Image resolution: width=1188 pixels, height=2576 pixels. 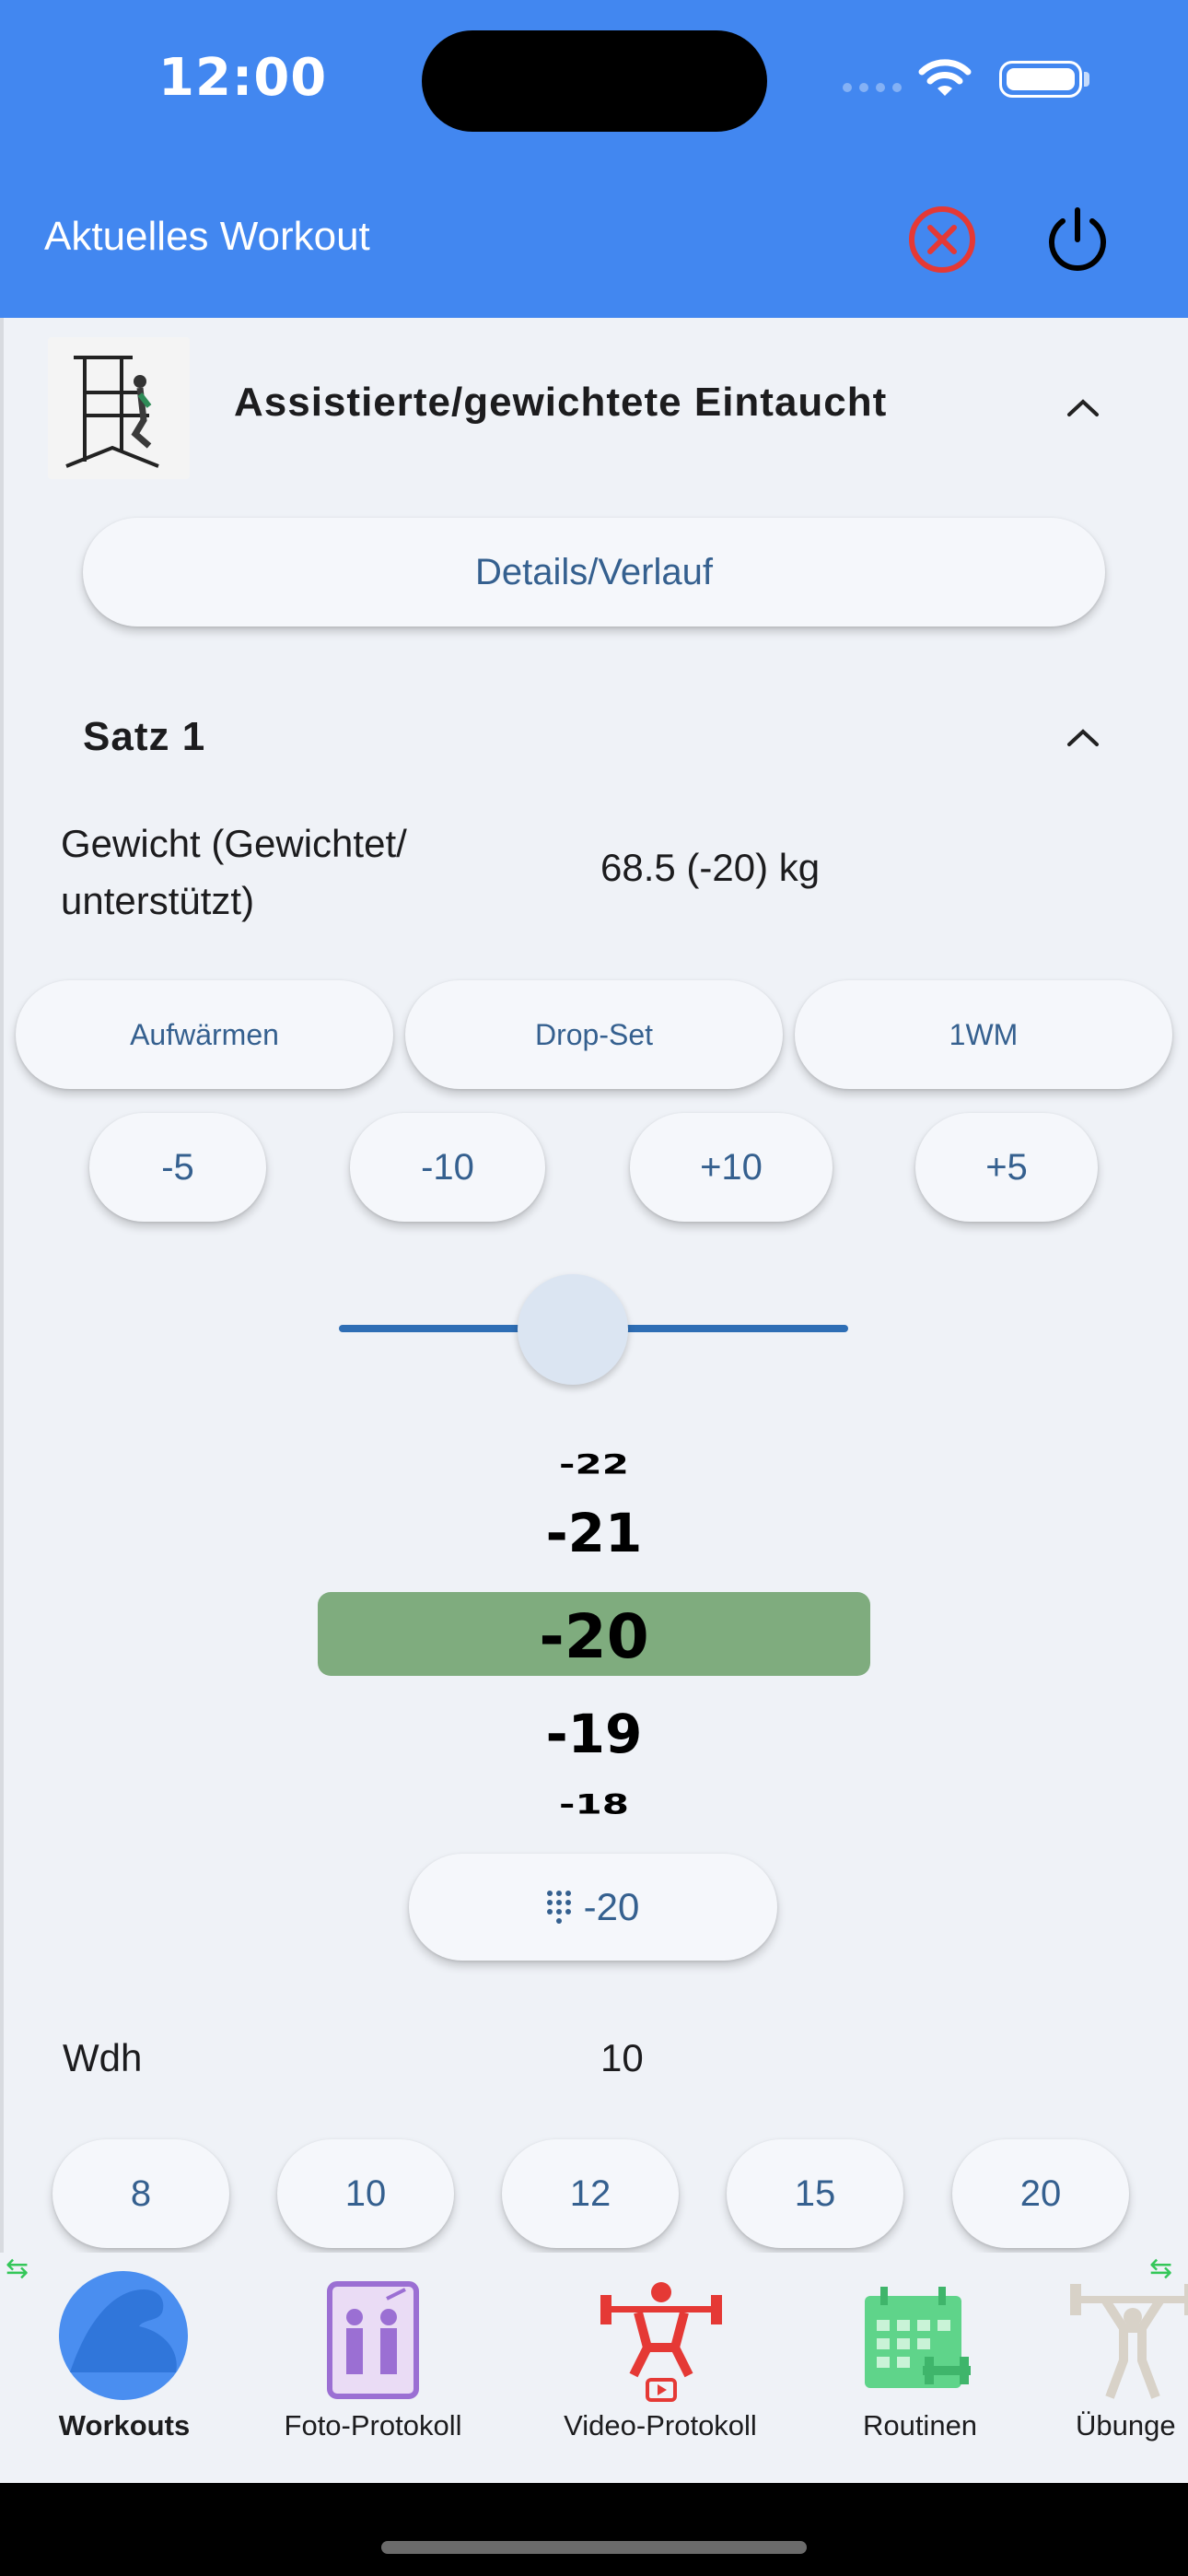 I want to click on keypad-icon, so click(x=558, y=1907).